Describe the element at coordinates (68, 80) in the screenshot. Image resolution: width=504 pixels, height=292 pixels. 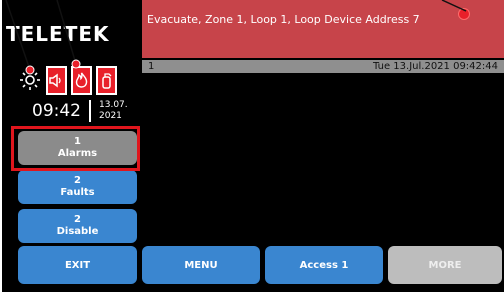
I see `status-indicators` at that location.